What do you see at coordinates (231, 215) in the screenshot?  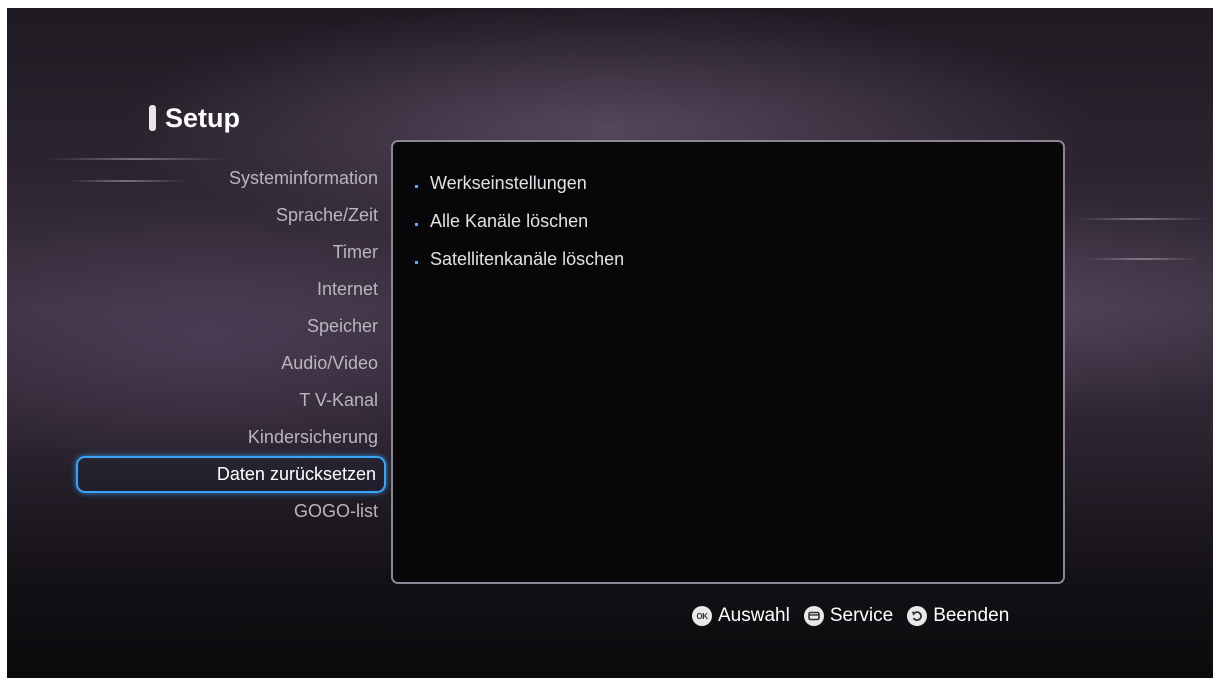 I see `menu-item-sprache-zeit: Sprache/Zeit` at bounding box center [231, 215].